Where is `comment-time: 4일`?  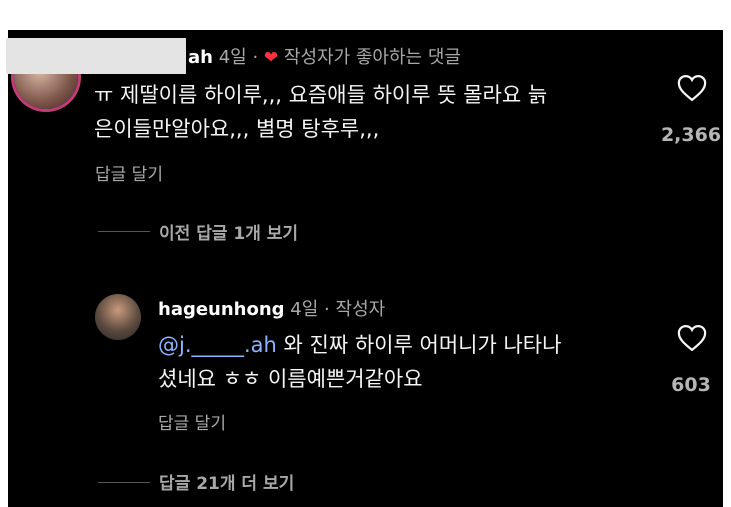
comment-time: 4일 is located at coordinates (232, 57).